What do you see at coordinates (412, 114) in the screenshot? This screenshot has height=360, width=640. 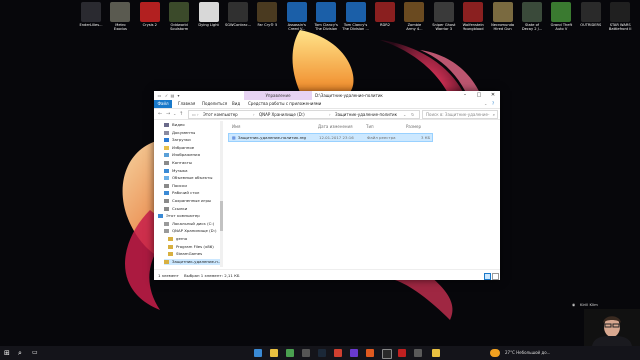 I see `refresh-icon: ↻` at bounding box center [412, 114].